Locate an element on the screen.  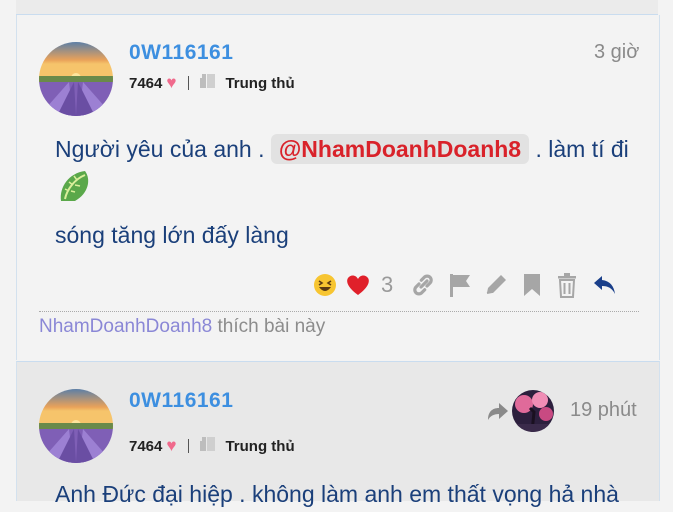
pencil-icon is located at coordinates (496, 285).